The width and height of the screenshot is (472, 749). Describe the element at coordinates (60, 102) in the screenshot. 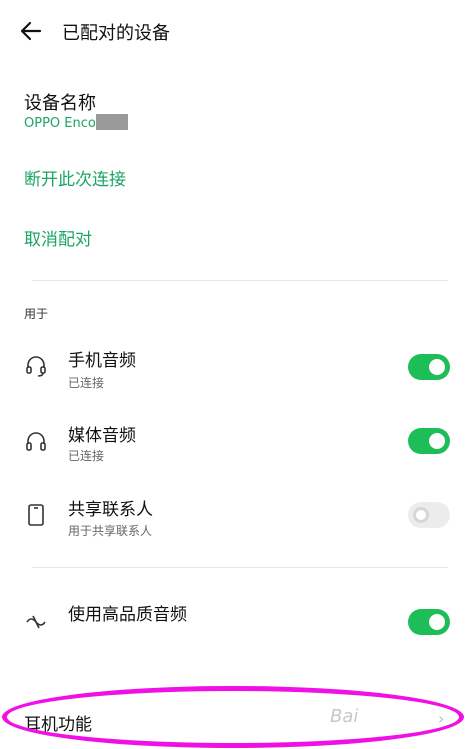

I see `device-name-label: 设备名称` at that location.